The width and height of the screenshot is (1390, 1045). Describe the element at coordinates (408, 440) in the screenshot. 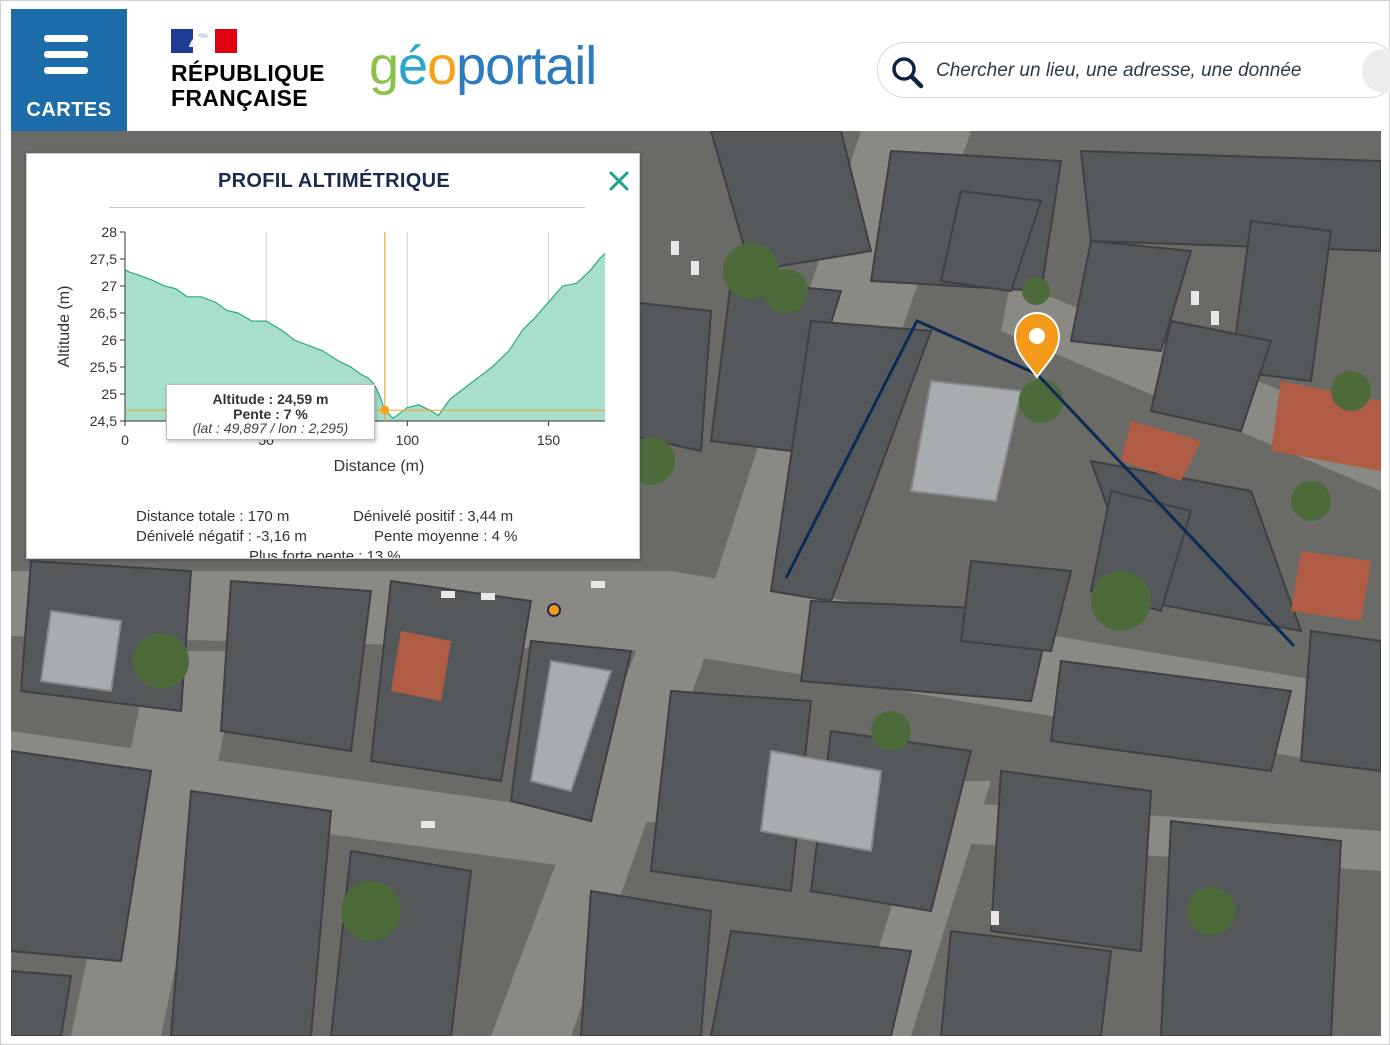

I see `x-tick-label: 100` at that location.